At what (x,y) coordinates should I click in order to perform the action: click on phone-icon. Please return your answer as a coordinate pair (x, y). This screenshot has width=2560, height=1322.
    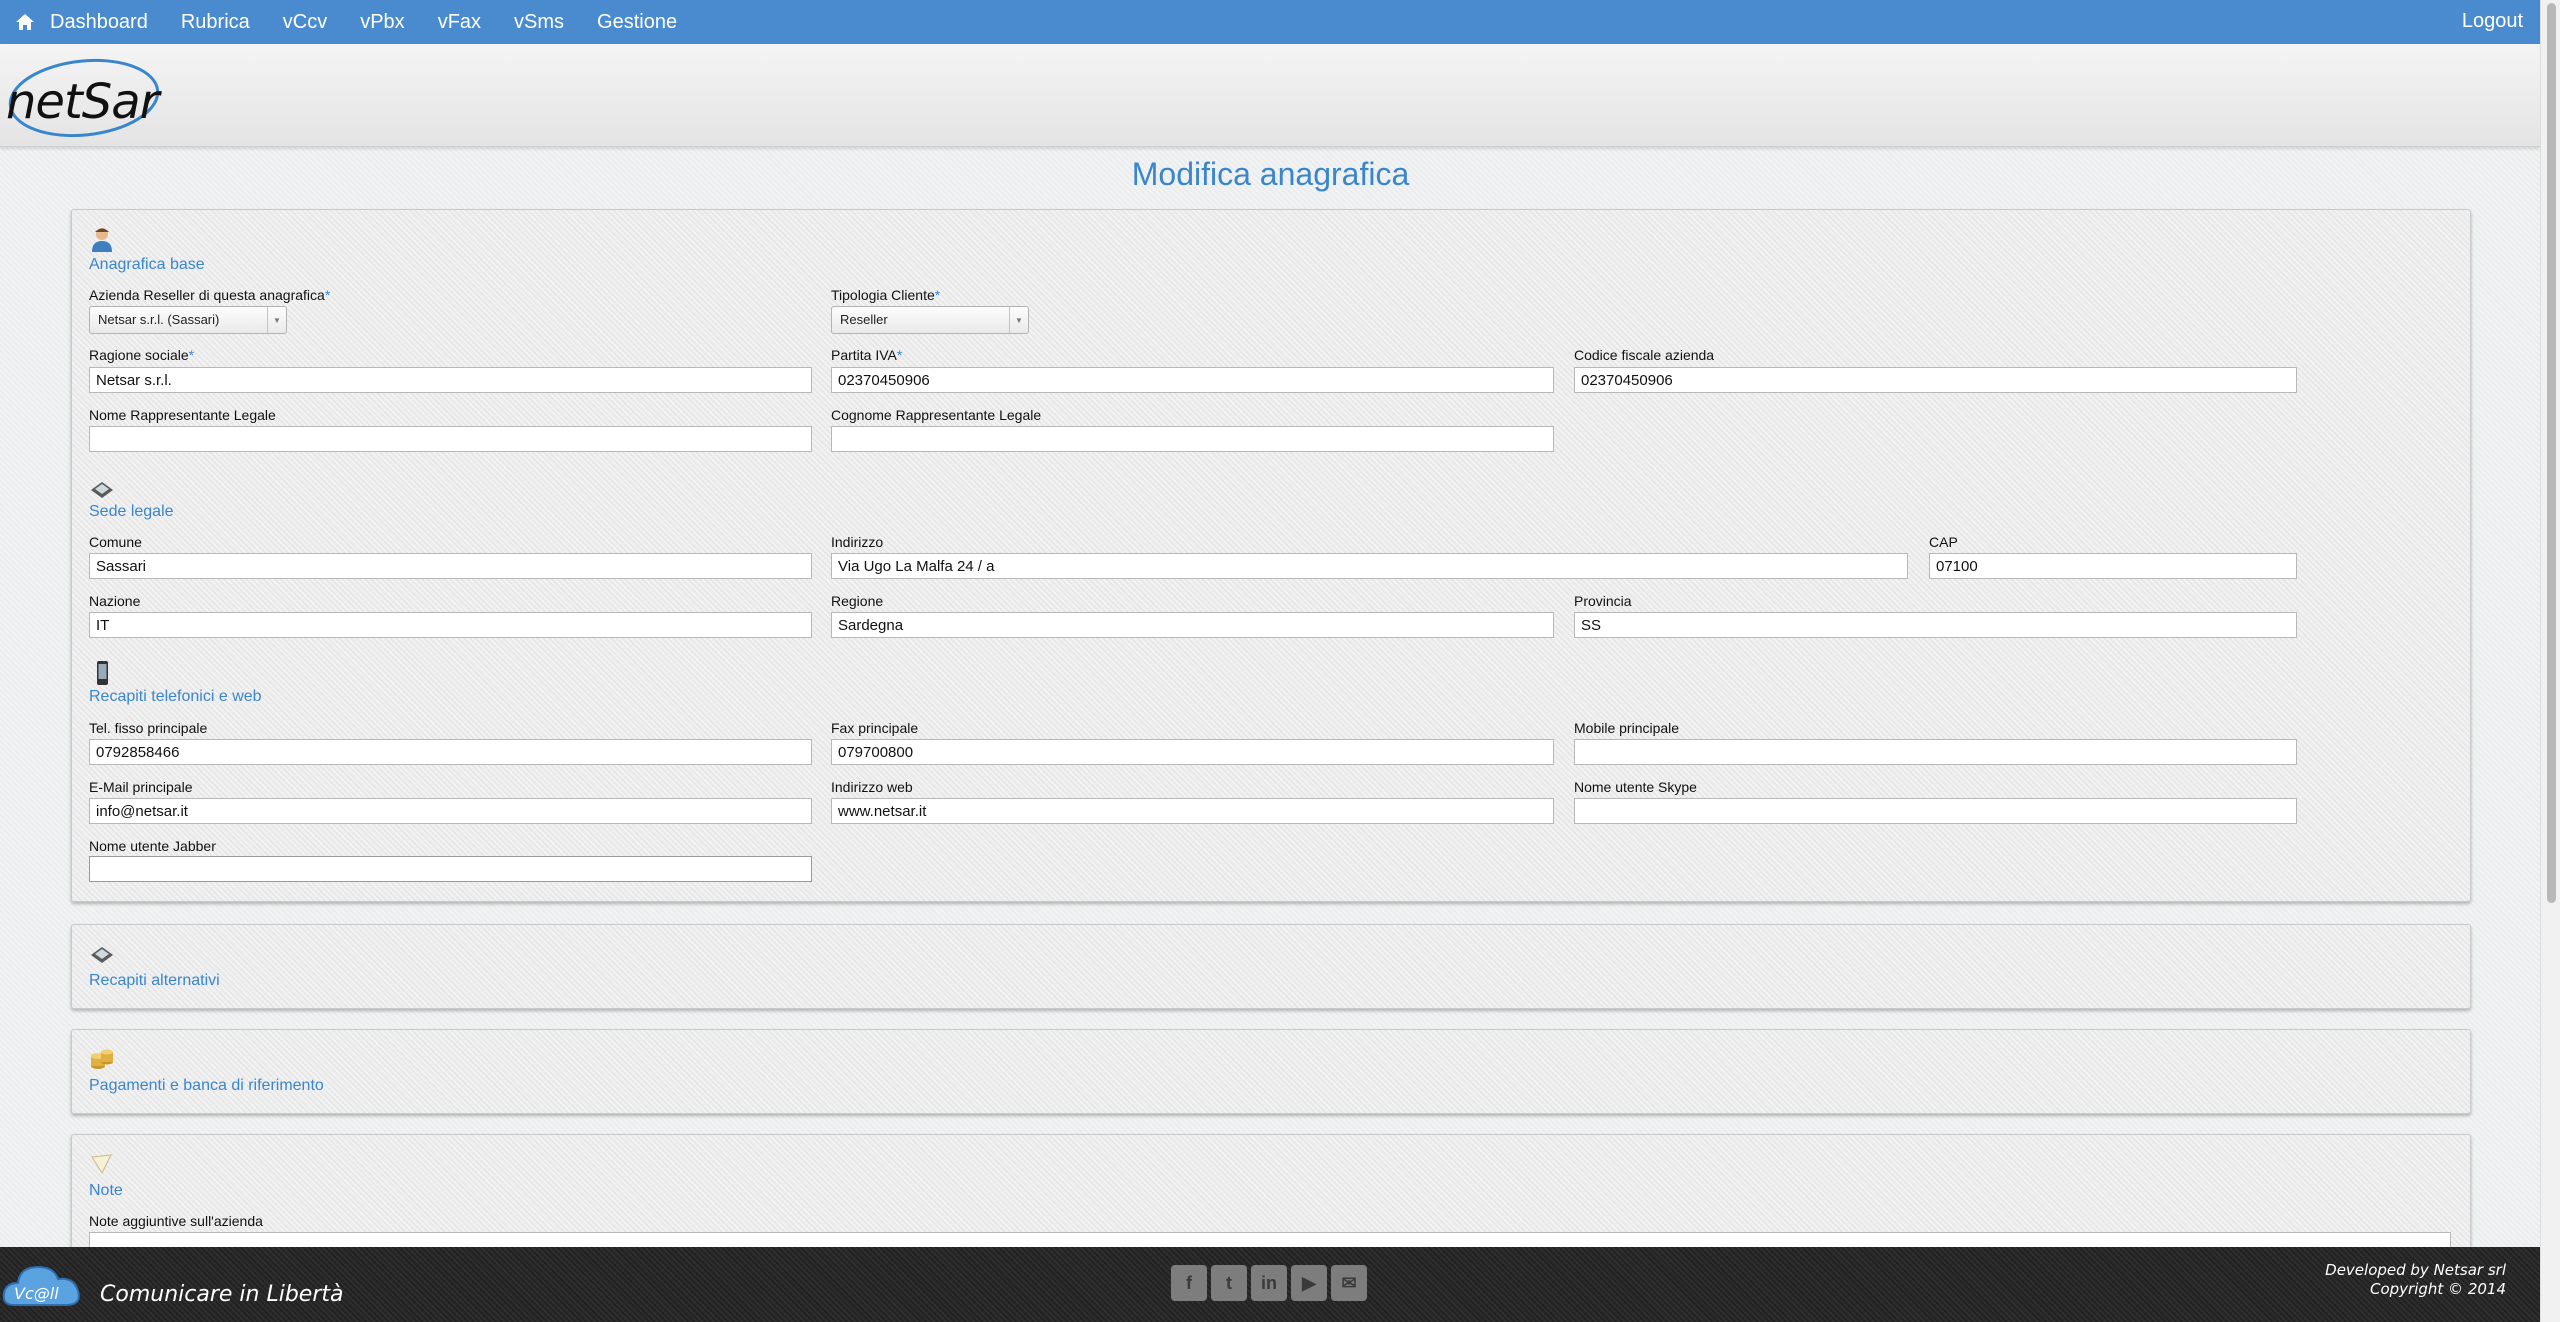
    Looking at the image, I should click on (102, 673).